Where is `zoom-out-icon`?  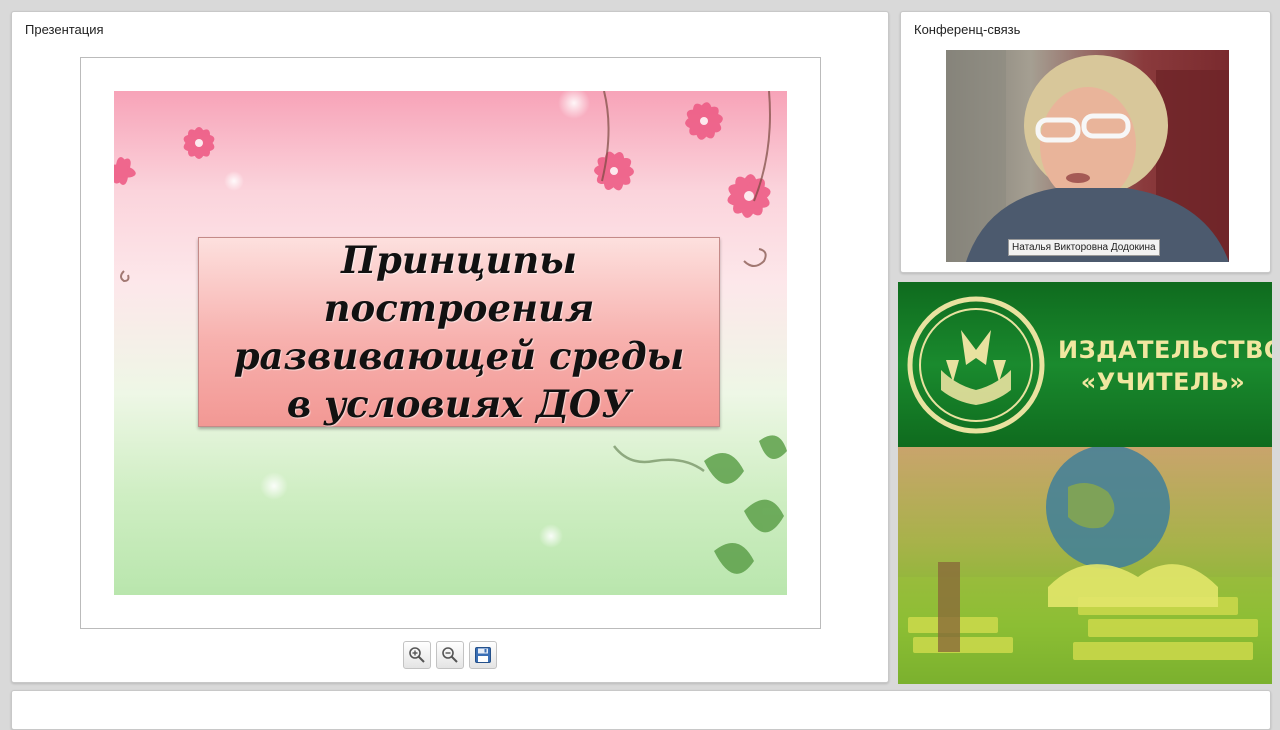
zoom-out-icon is located at coordinates (450, 655).